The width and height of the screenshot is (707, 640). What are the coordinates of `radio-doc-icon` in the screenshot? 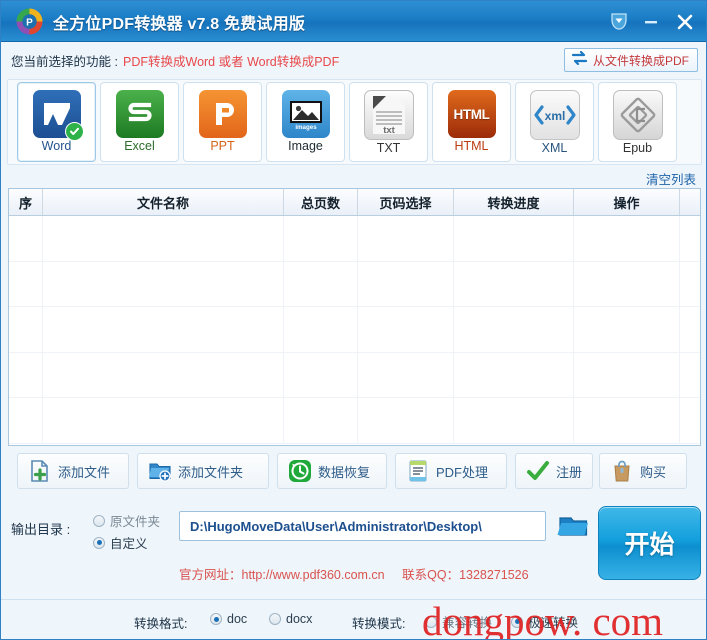 It's located at (216, 619).